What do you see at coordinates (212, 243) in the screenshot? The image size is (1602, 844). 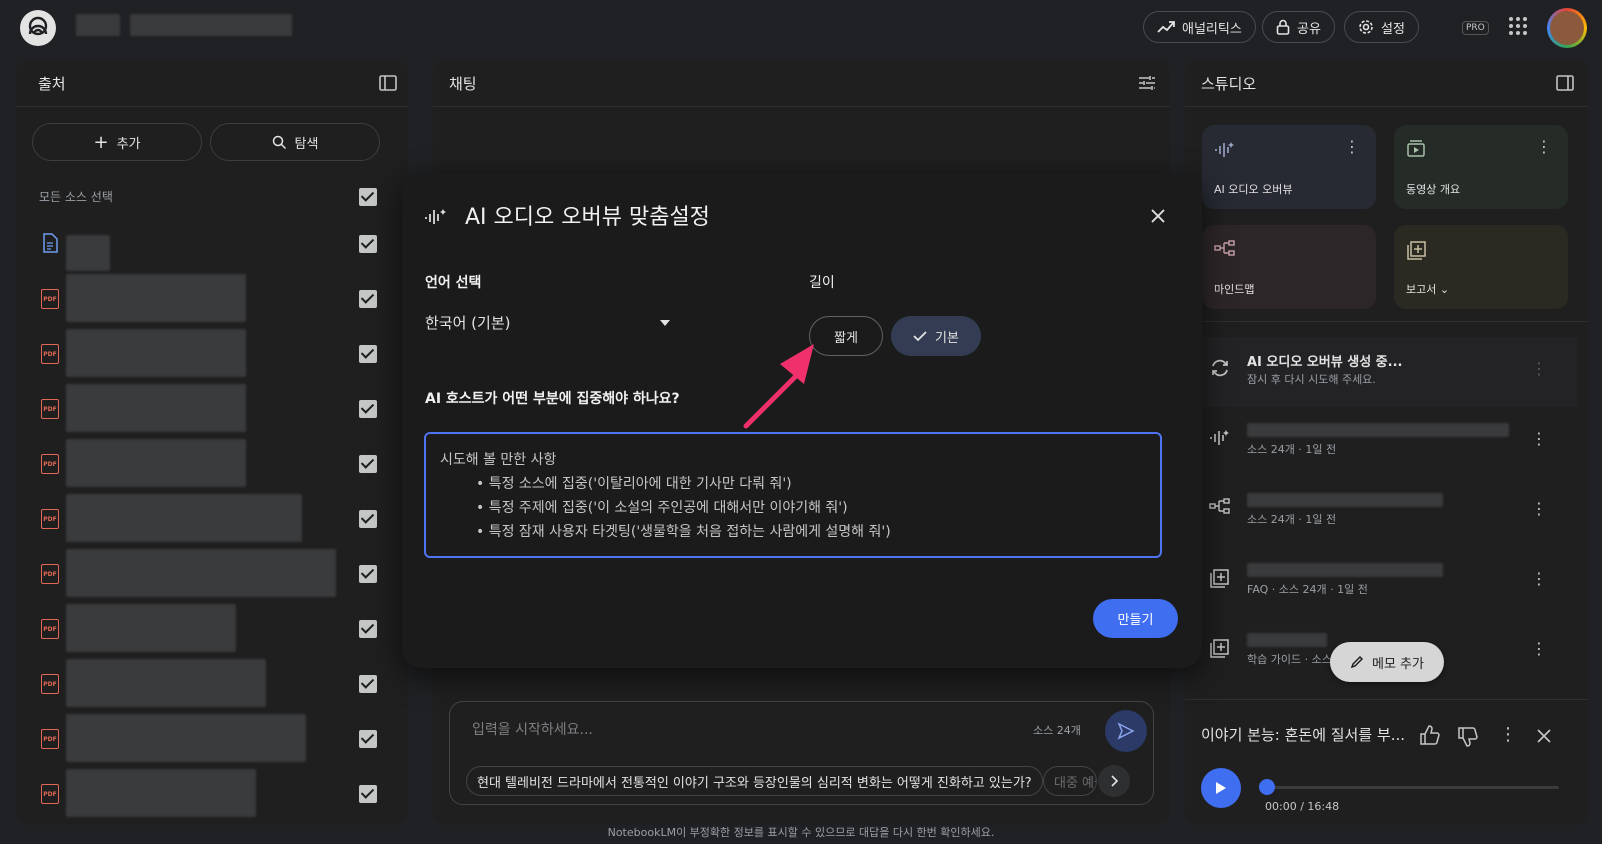 I see `source-row` at bounding box center [212, 243].